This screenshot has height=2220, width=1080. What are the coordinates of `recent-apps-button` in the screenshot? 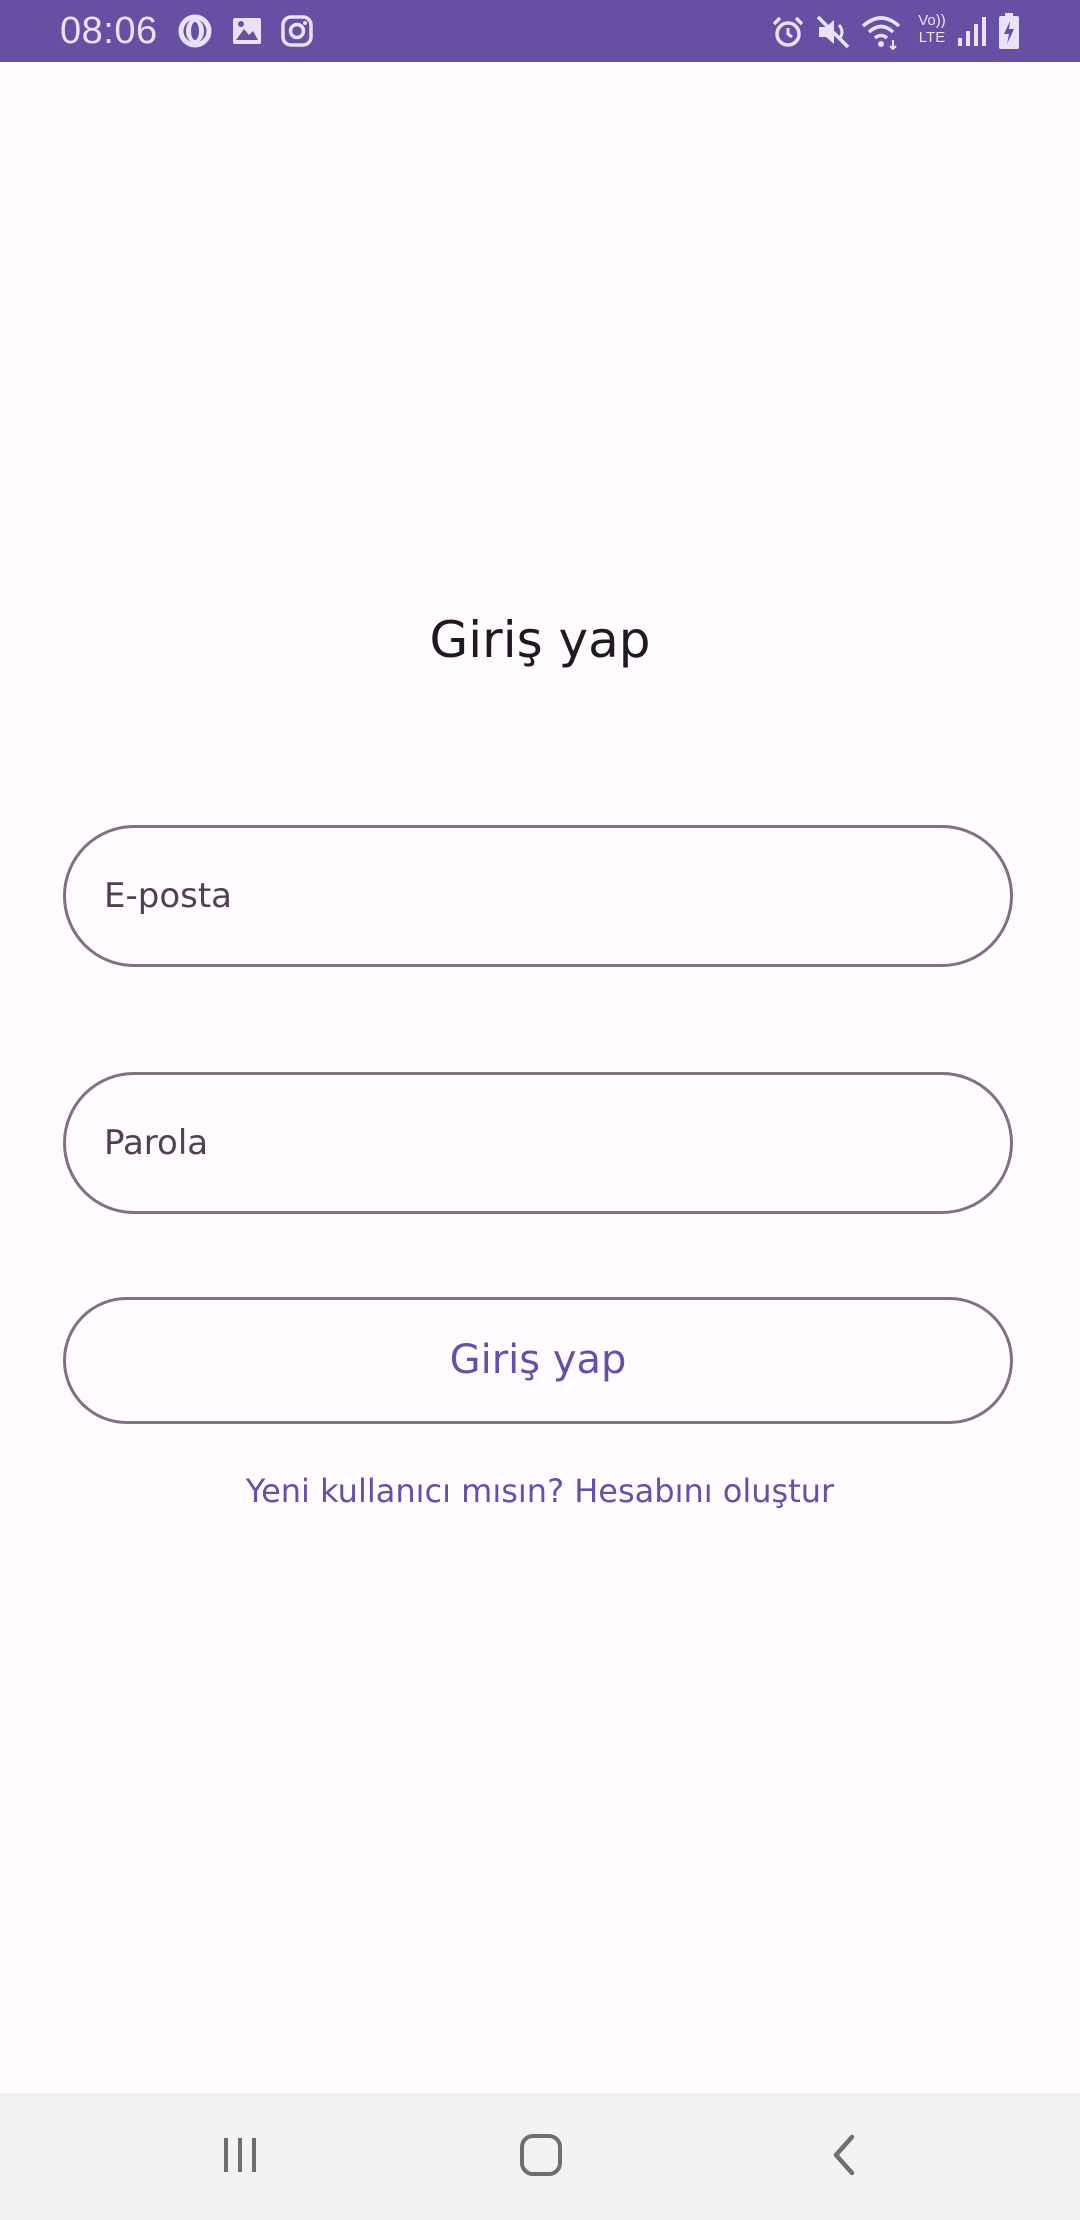 It's located at (240, 2156).